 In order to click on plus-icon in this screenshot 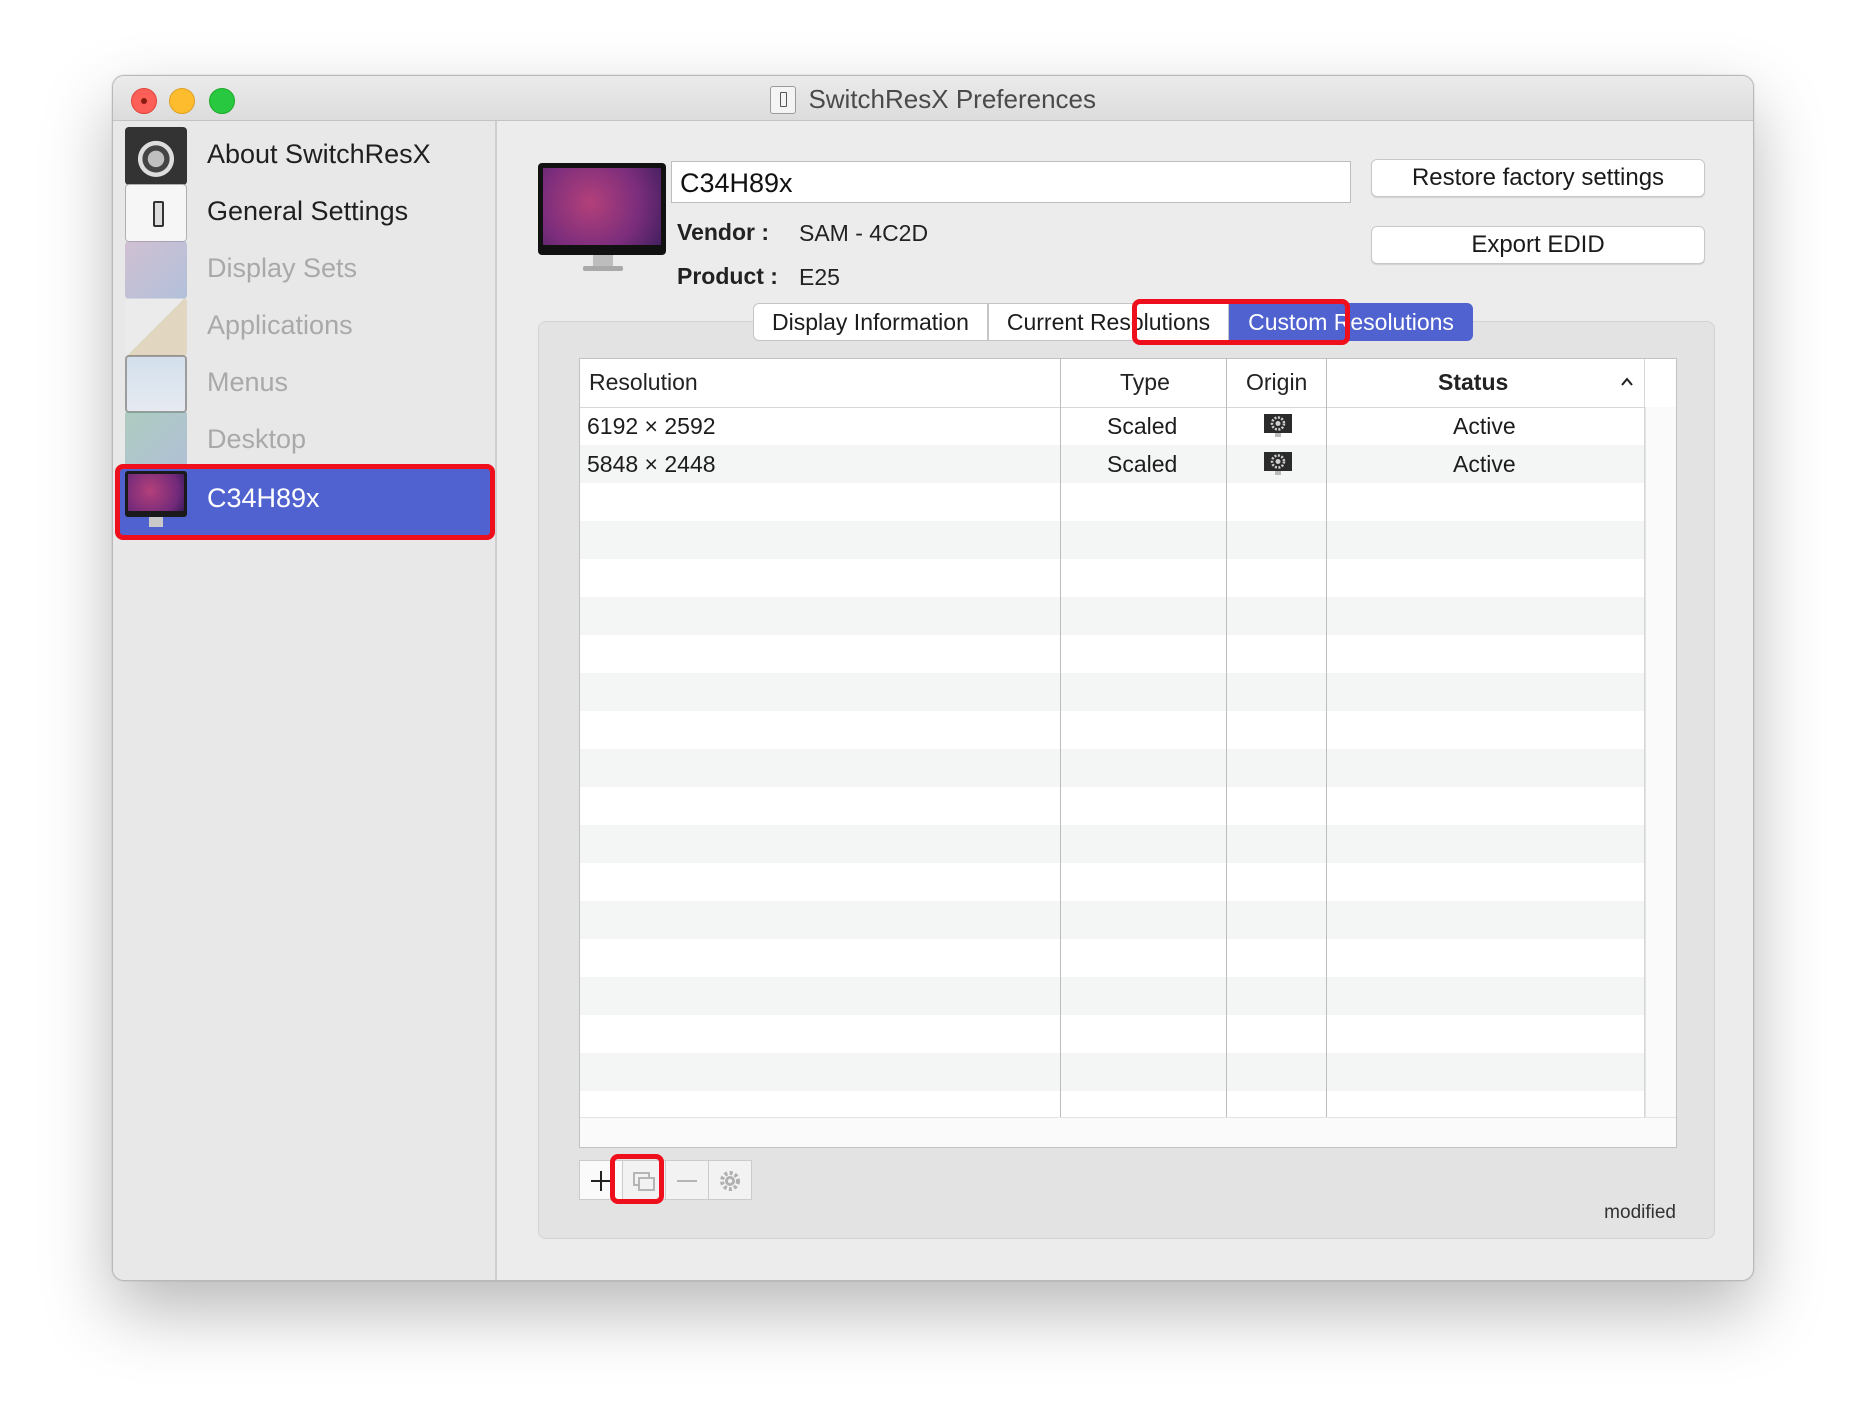, I will do `click(601, 1181)`.